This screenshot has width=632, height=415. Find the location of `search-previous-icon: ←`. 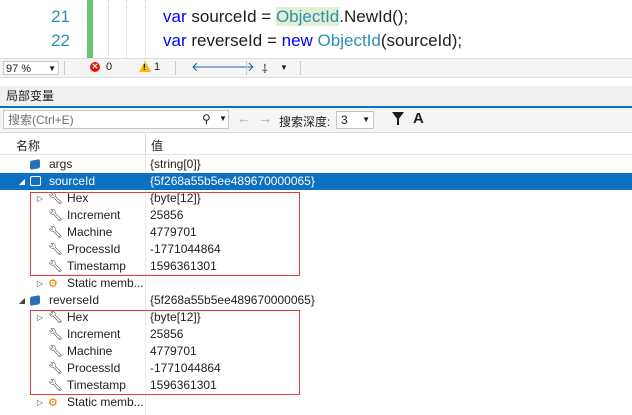

search-previous-icon: ← is located at coordinates (244, 118).